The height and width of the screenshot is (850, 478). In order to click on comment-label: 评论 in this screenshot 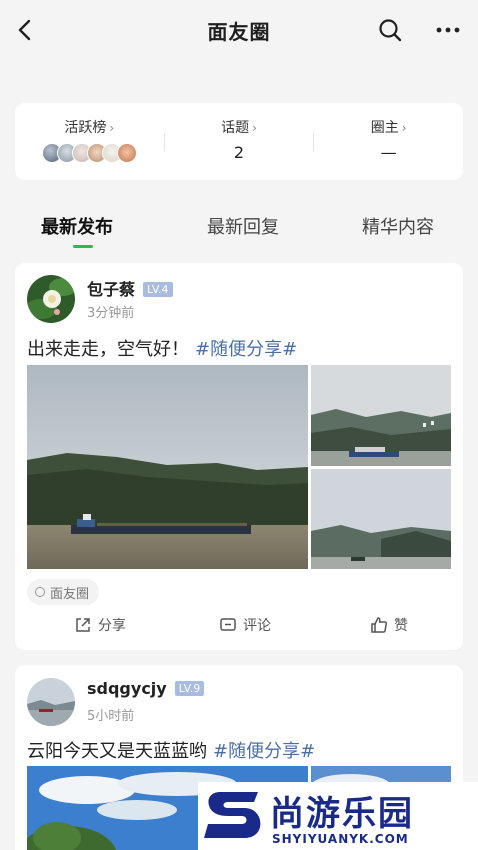, I will do `click(257, 626)`.